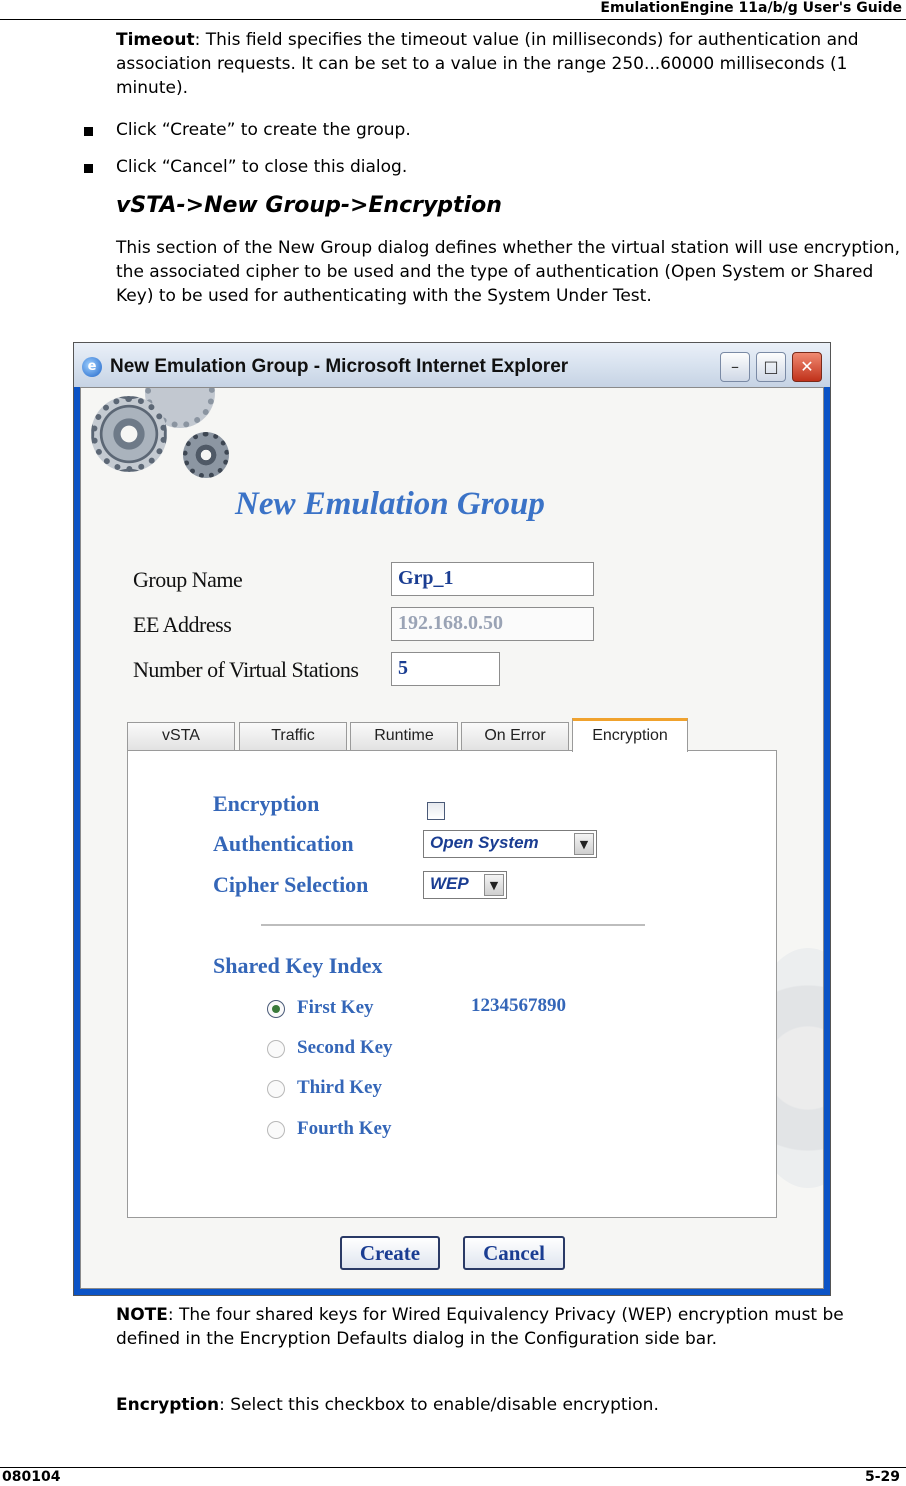  I want to click on footer-doc-id: 080104, so click(31, 1477).